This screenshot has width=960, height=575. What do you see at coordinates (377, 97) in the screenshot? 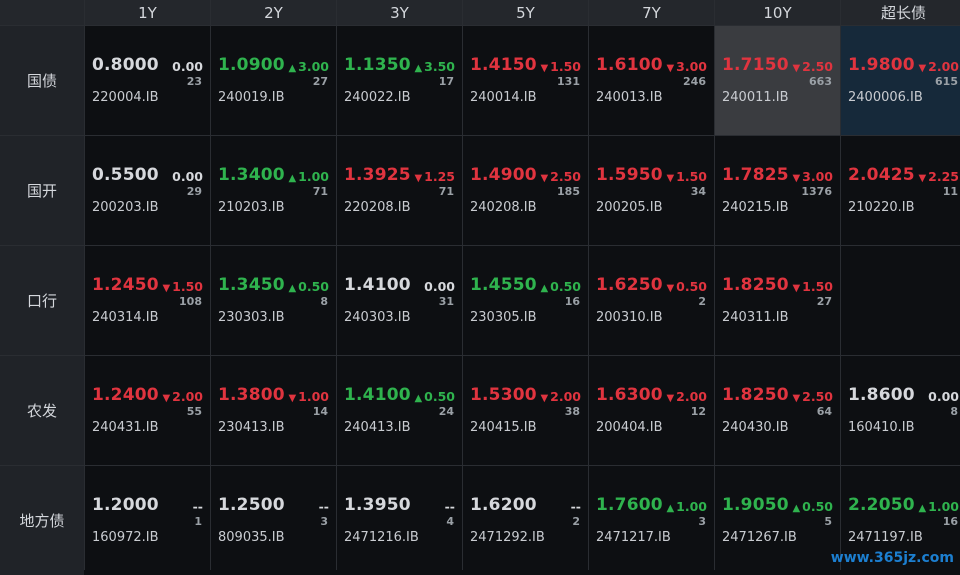
I see `bond-code: 240022.IB` at bounding box center [377, 97].